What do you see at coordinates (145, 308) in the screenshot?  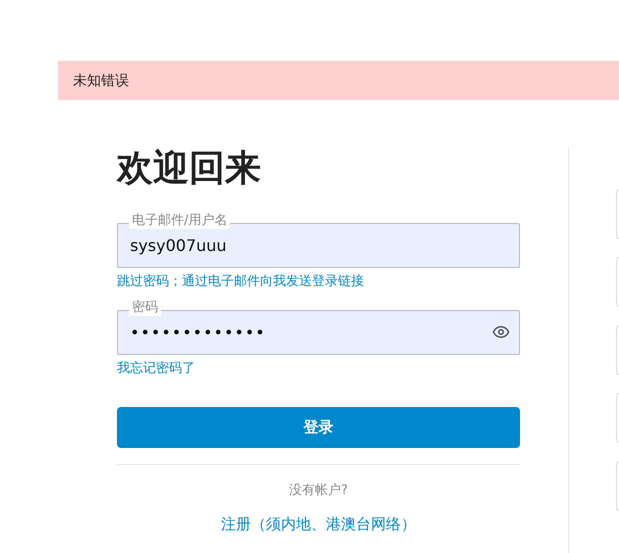 I see `field-label: 密码` at bounding box center [145, 308].